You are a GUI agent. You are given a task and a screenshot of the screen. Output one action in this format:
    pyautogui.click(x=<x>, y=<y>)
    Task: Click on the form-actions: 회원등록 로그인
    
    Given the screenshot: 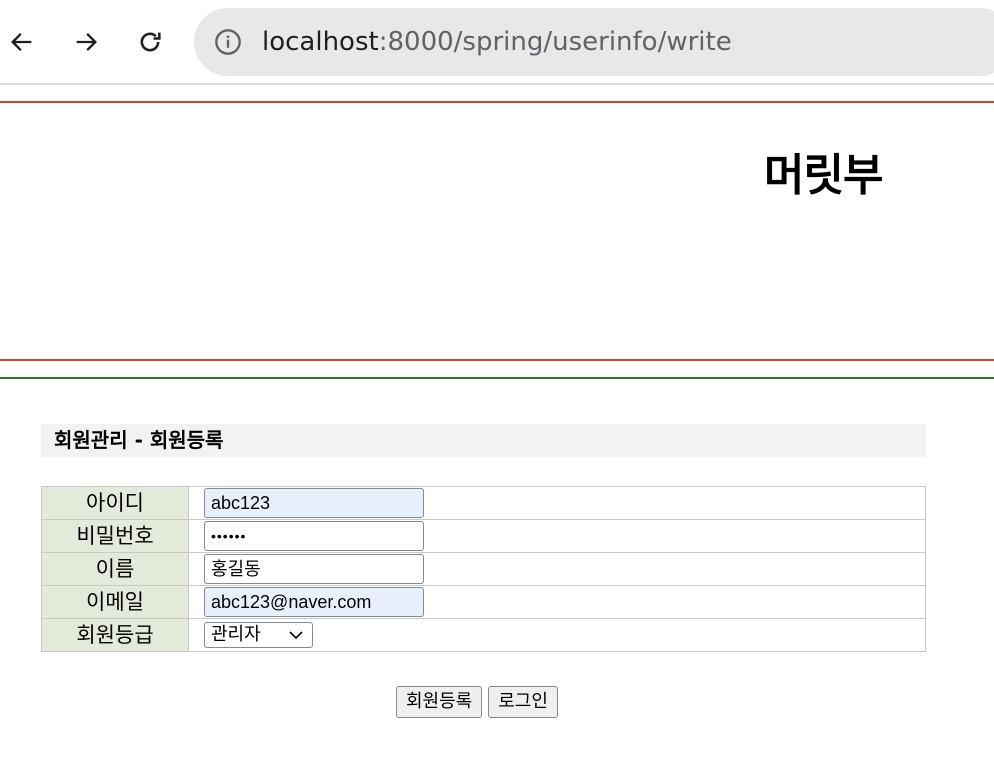 What is the action you would take?
    pyautogui.click(x=477, y=702)
    